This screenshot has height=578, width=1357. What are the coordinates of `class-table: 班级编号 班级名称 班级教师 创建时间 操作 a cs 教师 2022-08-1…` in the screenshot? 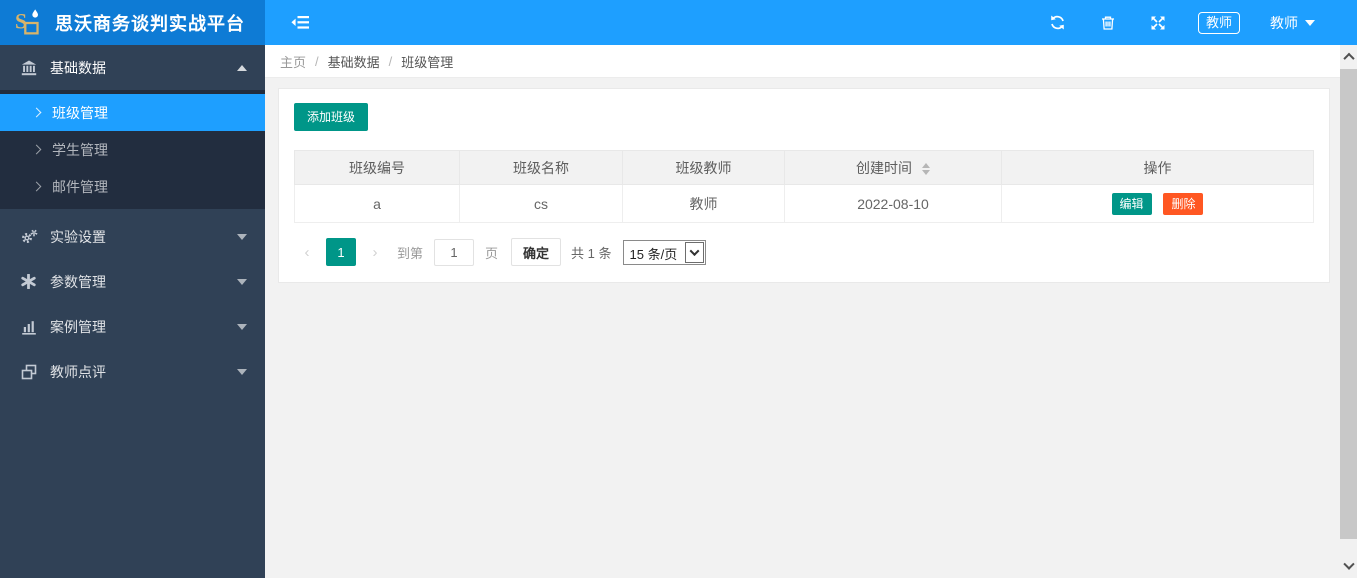 It's located at (804, 186).